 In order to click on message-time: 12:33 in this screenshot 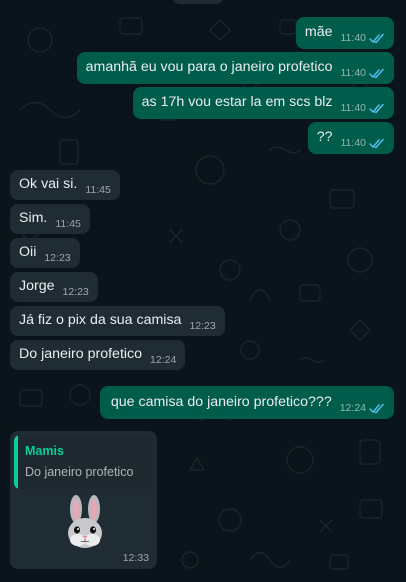, I will do `click(135, 558)`.